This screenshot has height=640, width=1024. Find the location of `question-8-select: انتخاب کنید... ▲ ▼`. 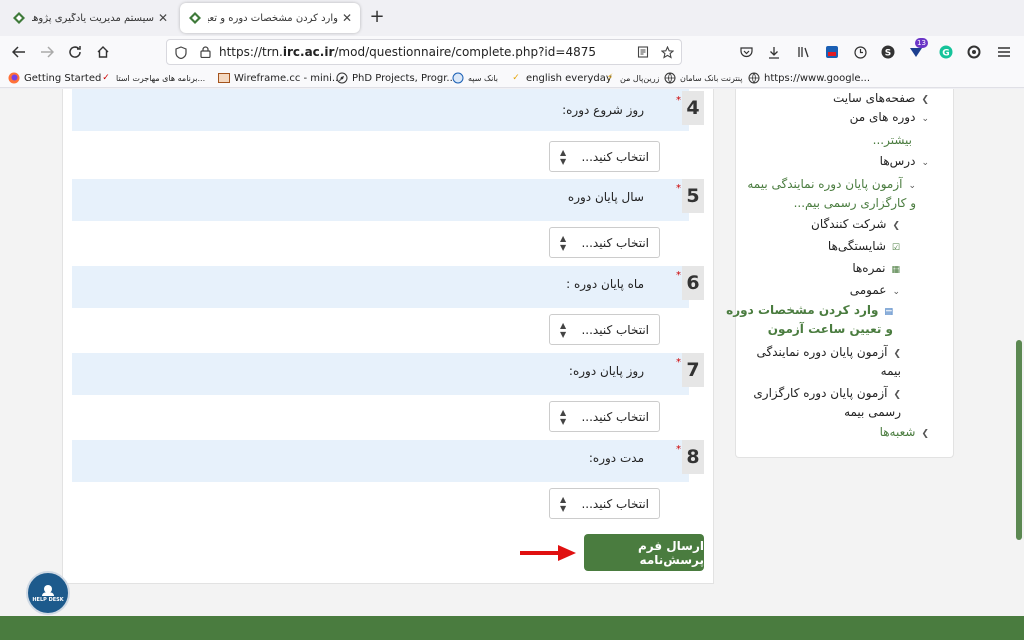

question-8-select: انتخاب کنید... ▲ ▼ is located at coordinates (604, 503).